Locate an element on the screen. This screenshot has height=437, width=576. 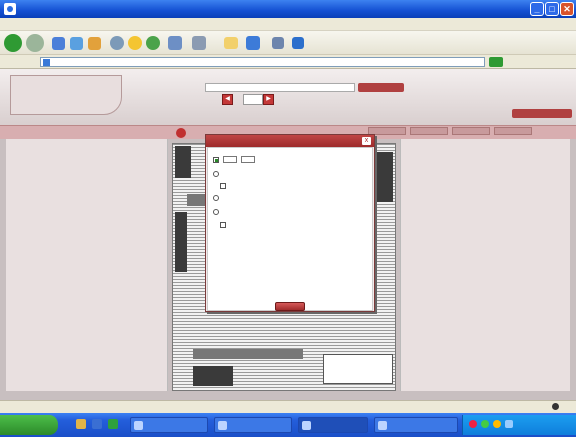
back-icon is located at coordinates (13, 43).